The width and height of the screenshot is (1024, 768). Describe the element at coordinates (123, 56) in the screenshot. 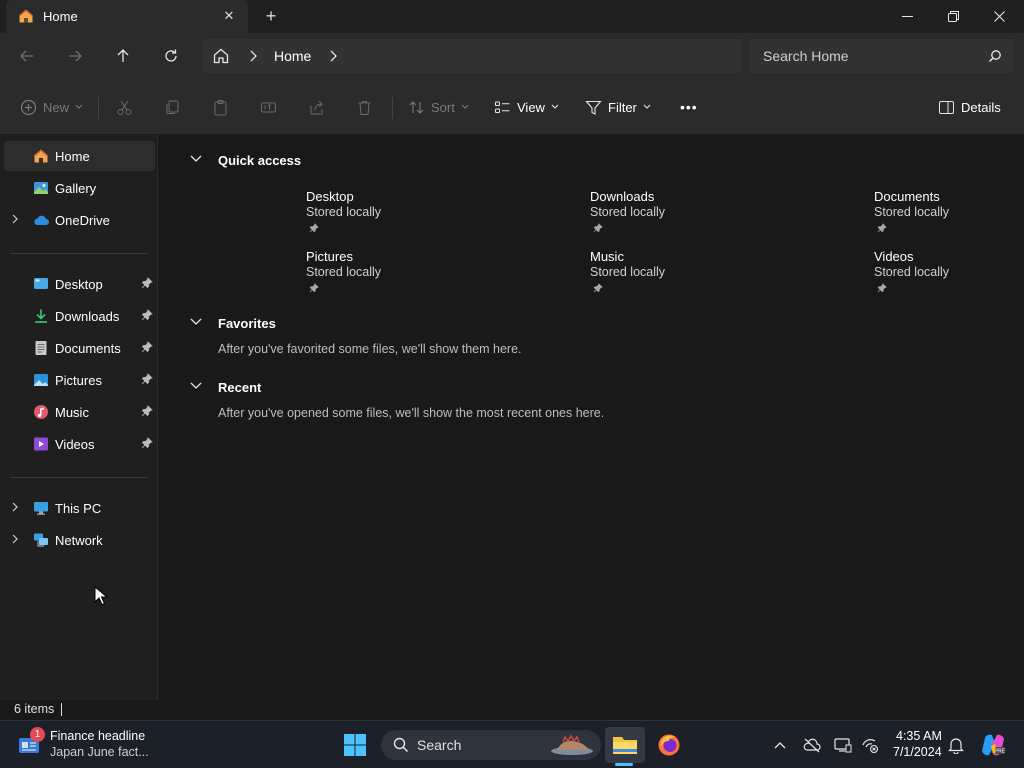

I see `up-button` at that location.